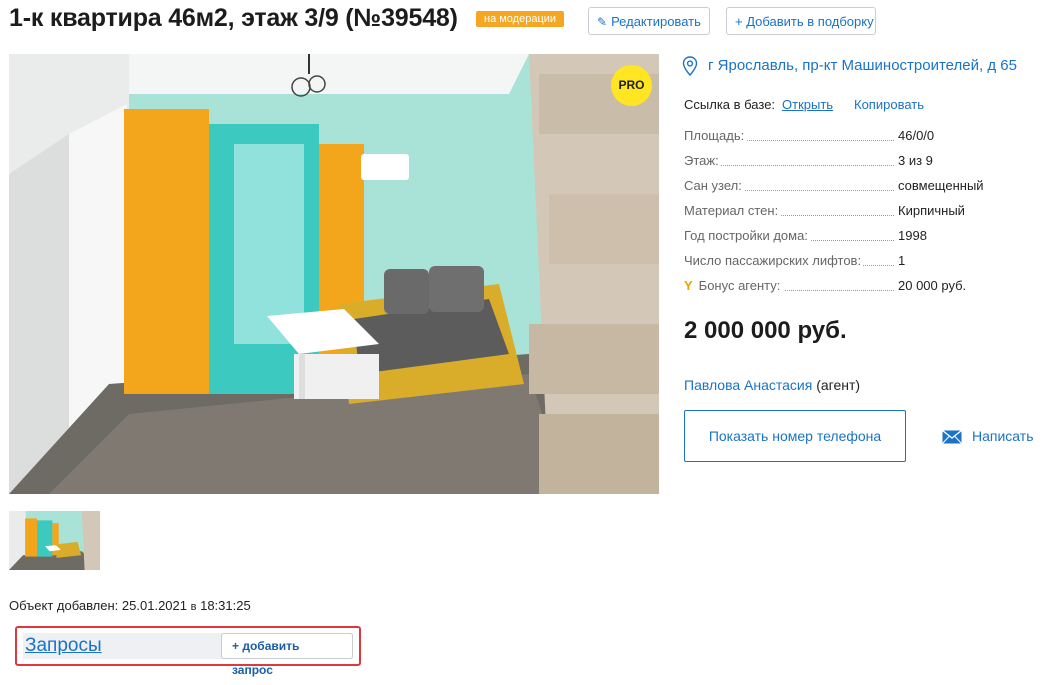 This screenshot has width=1058, height=685. Describe the element at coordinates (63, 646) in the screenshot. I see `requests-link: Запросы` at that location.